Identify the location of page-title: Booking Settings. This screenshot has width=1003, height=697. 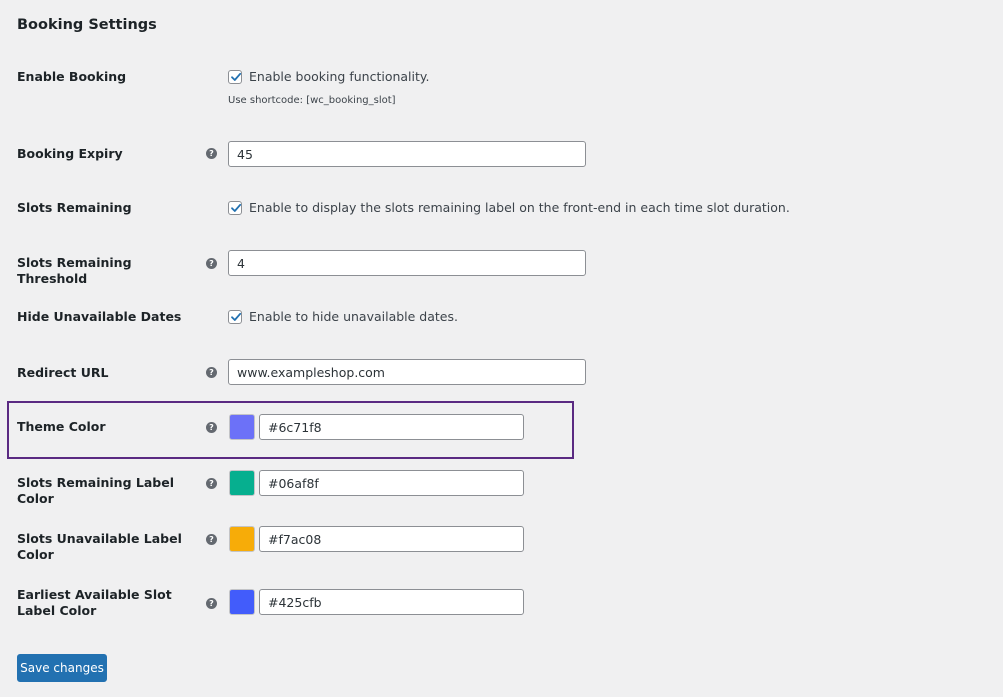
(87, 25).